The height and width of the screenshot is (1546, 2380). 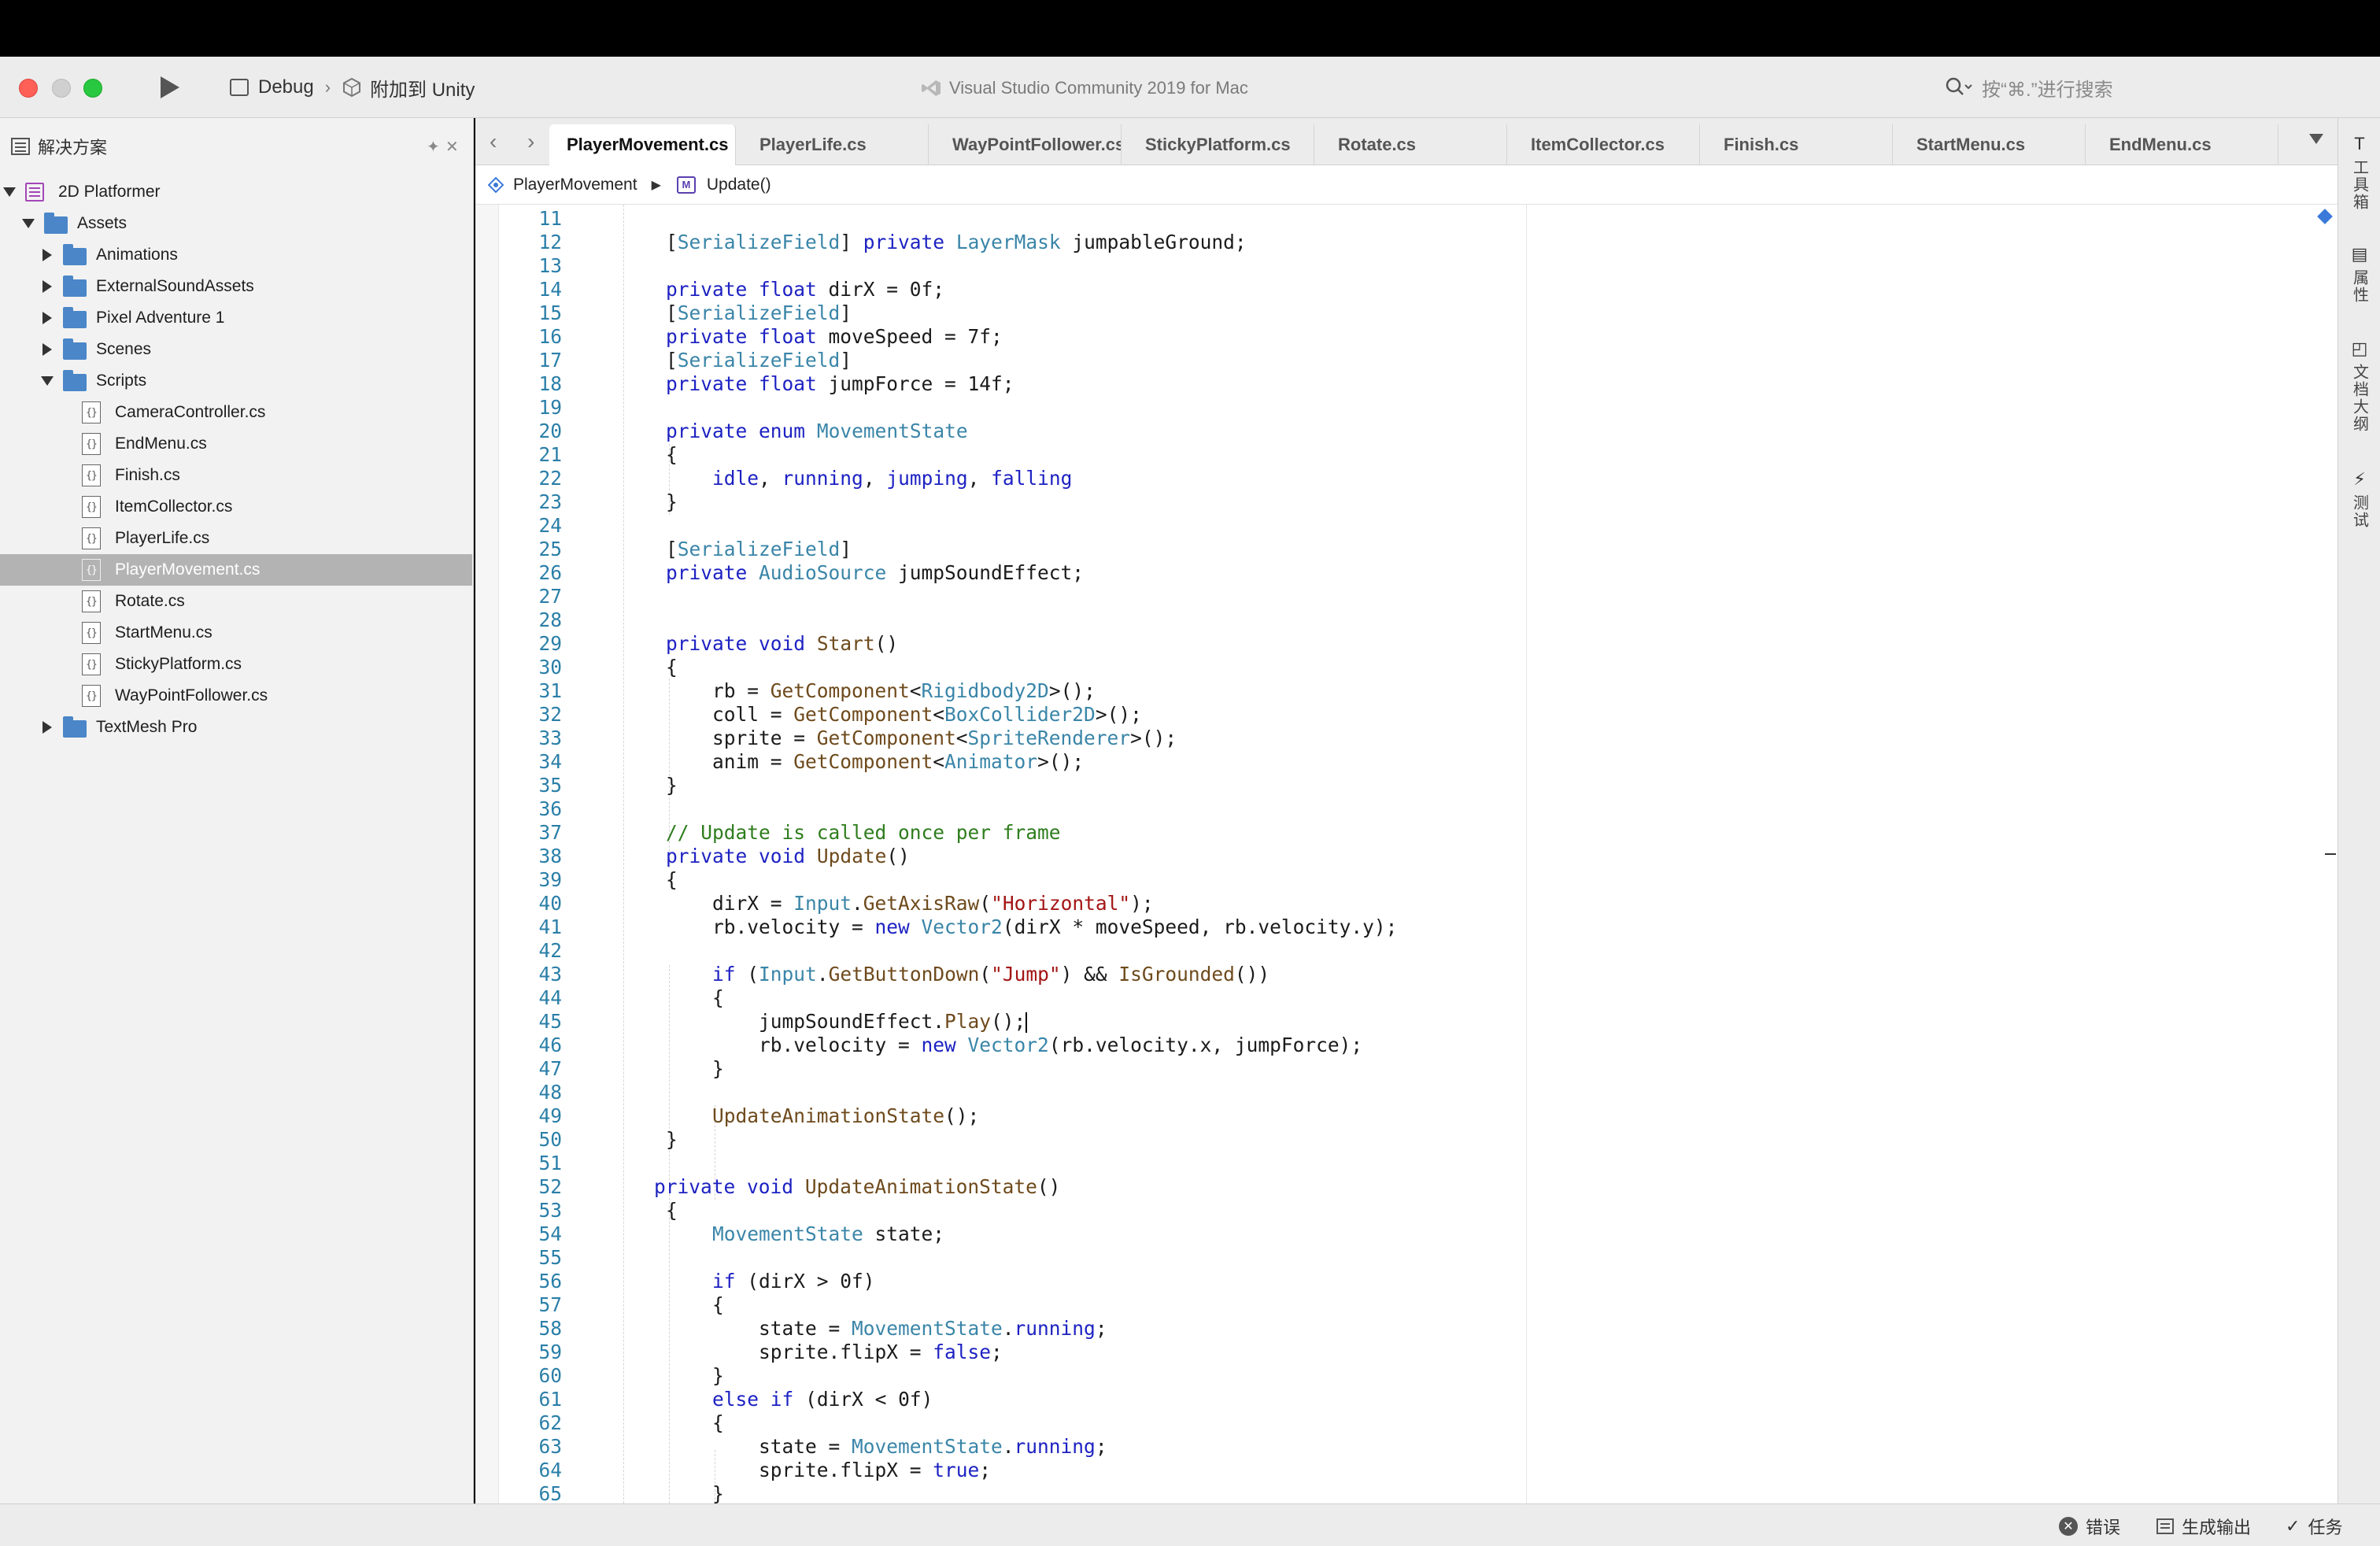 What do you see at coordinates (931, 88) in the screenshot?
I see `visual-studio-logo-icon` at bounding box center [931, 88].